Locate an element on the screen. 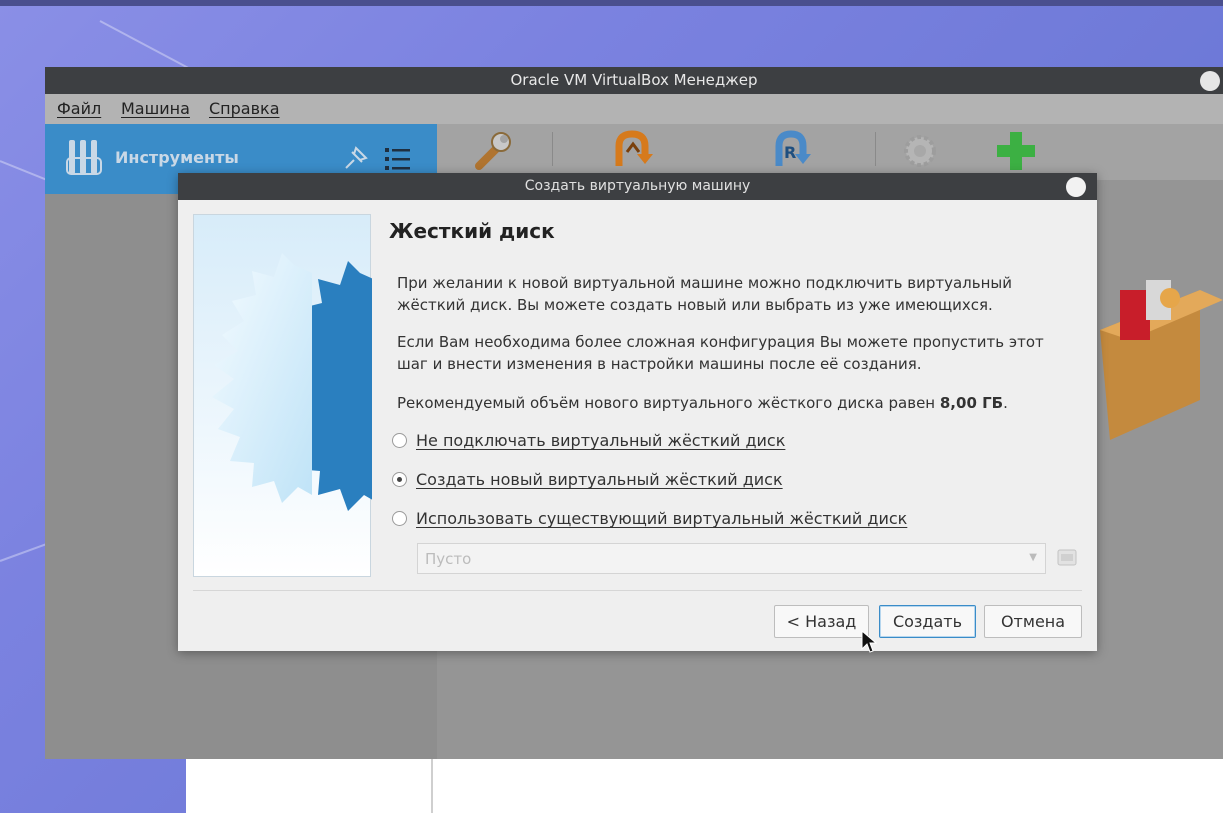  chevron-down-icon: ▼ is located at coordinates (1033, 557).